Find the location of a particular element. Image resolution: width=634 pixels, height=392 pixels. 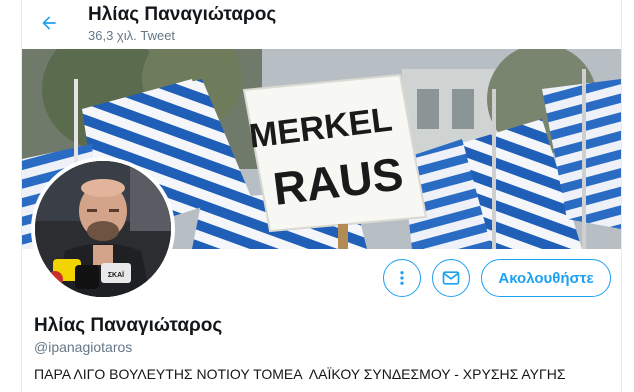

envelope-icon is located at coordinates (451, 278).